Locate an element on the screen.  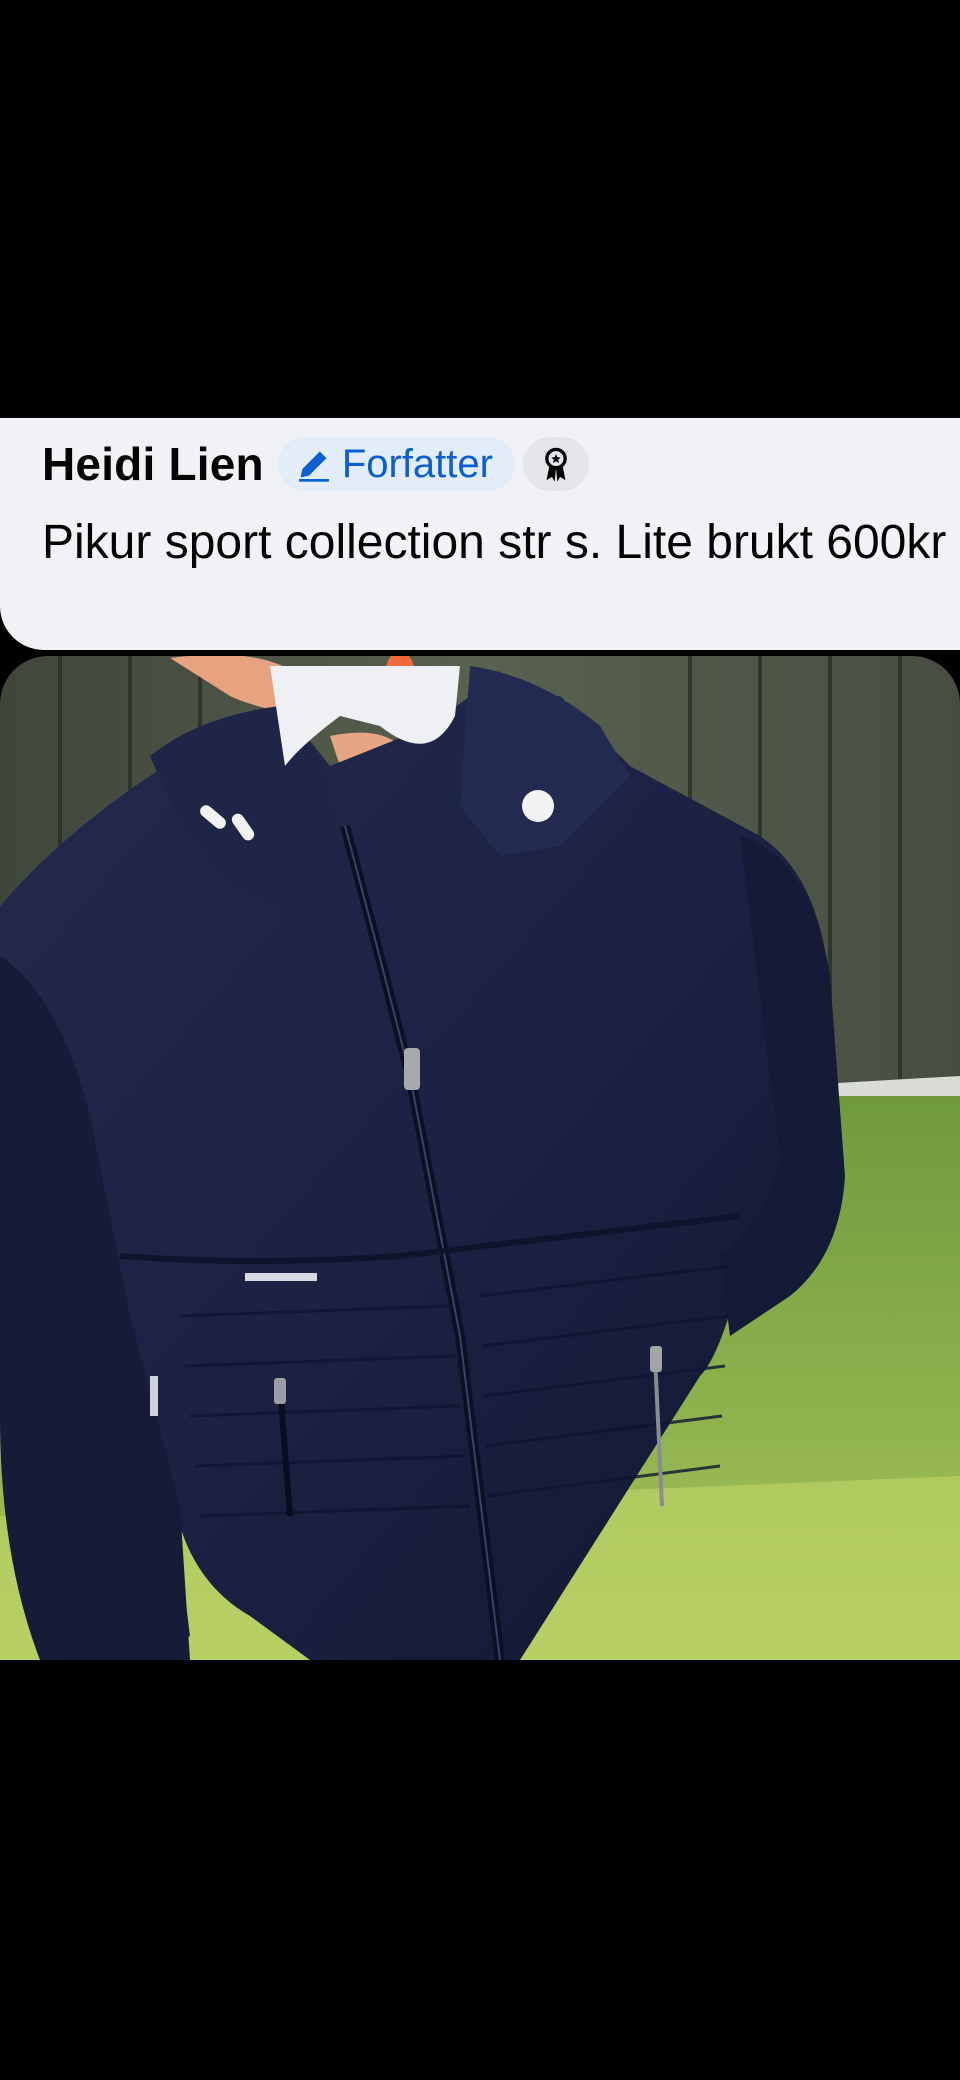
comment-header: Heidi Lien Forfatter is located at coordinates (501, 464).